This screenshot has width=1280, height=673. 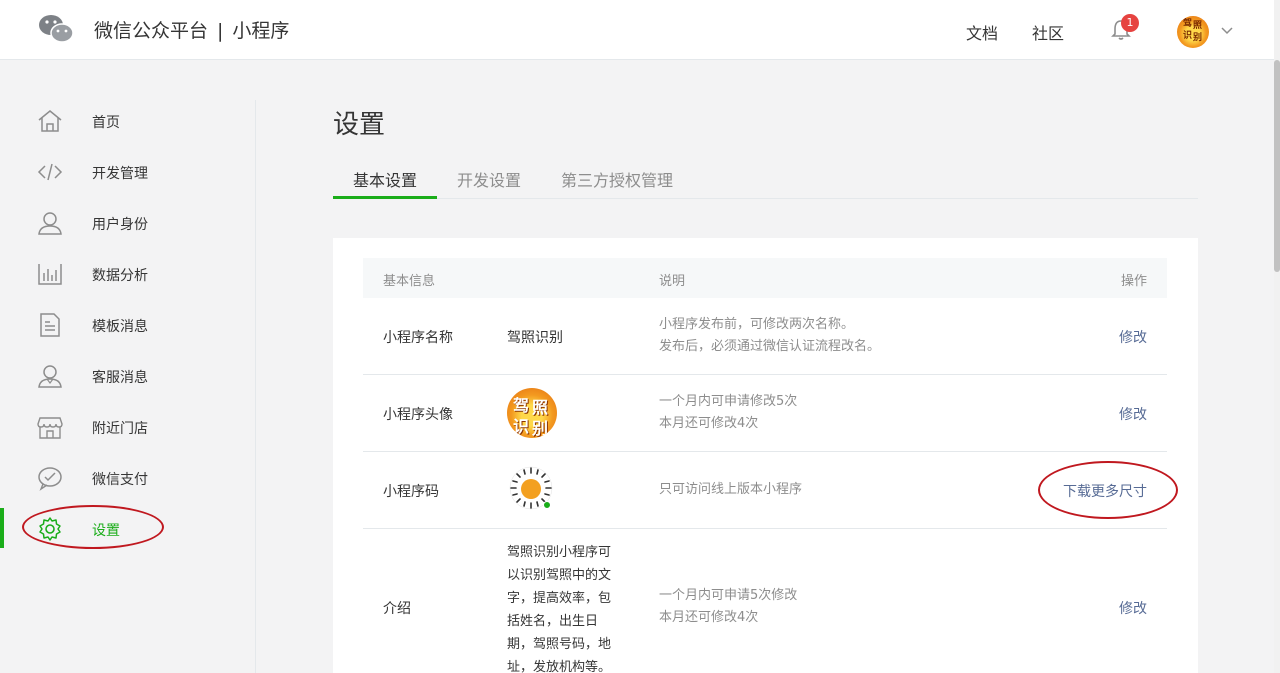 I want to click on nav-community-link: 社区, so click(x=1048, y=32).